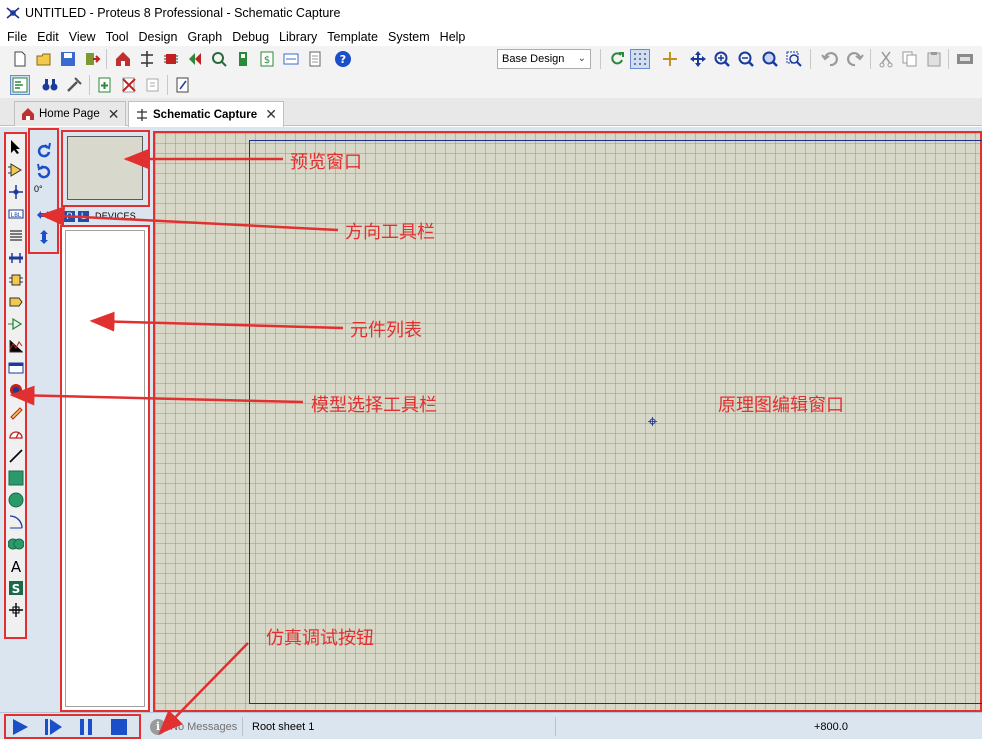 The height and width of the screenshot is (739, 982). I want to click on redo-icon, so click(855, 59).